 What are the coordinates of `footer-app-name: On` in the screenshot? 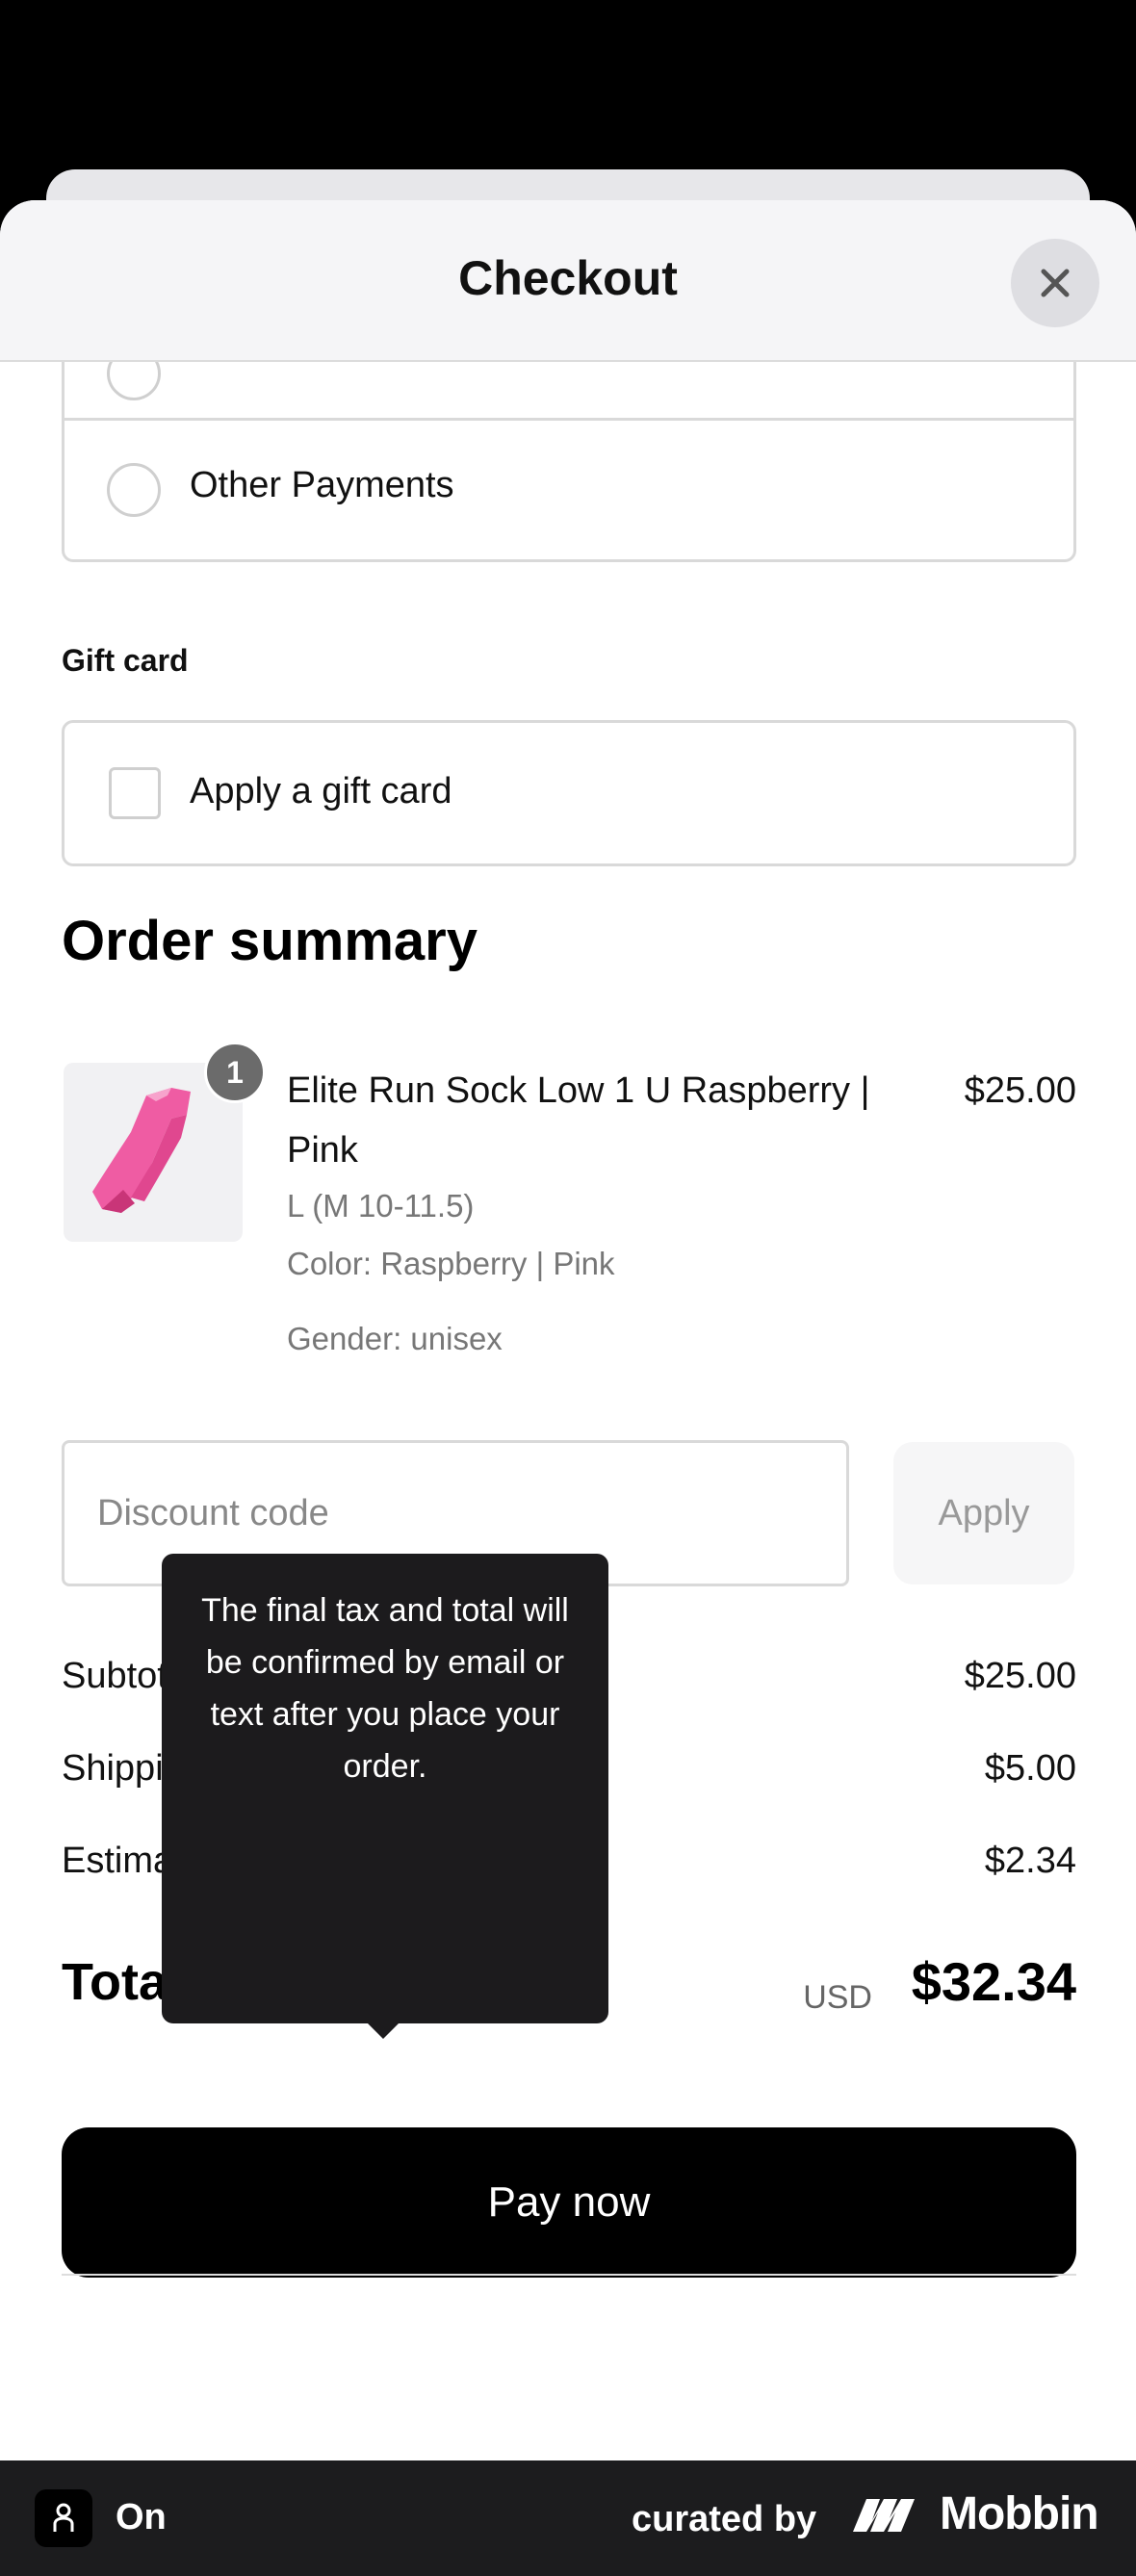 It's located at (141, 2517).